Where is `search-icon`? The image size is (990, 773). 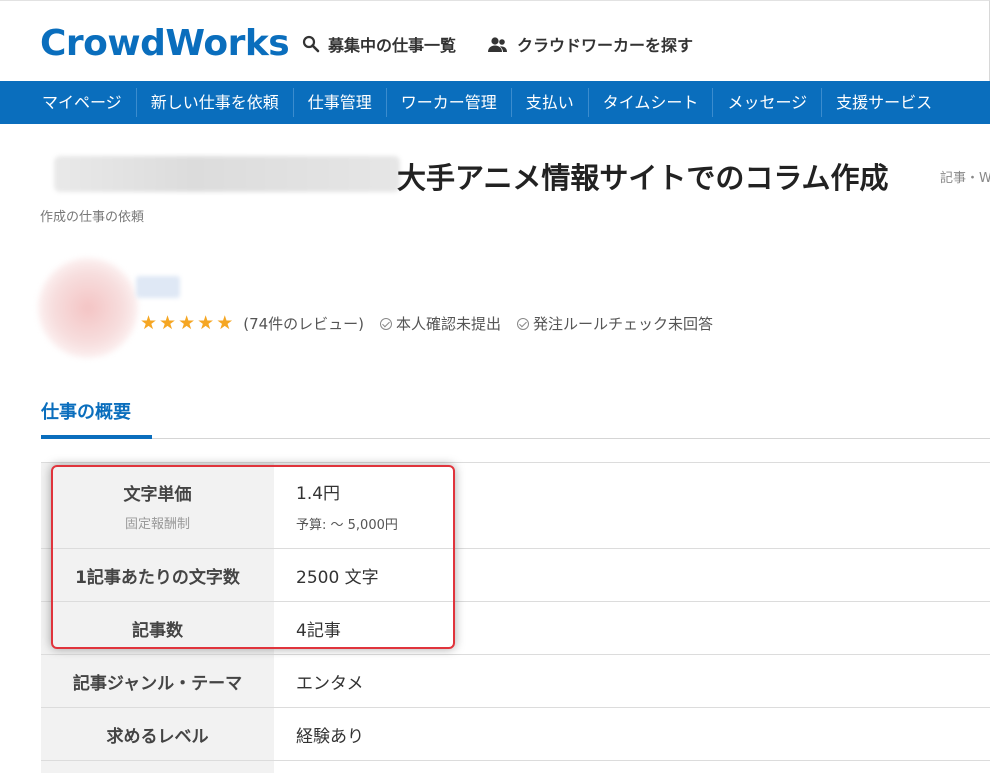
search-icon is located at coordinates (311, 44).